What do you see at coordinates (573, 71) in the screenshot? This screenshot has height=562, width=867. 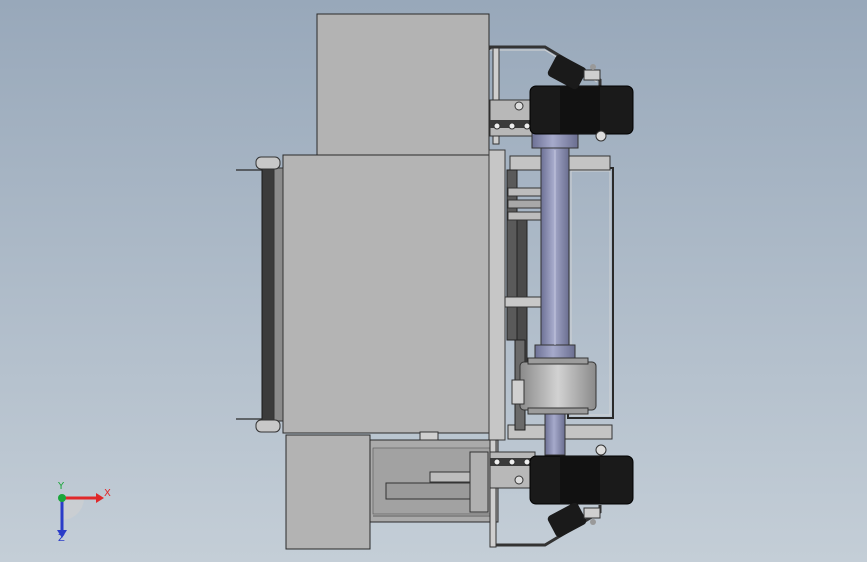 I see `top-angled-motor` at bounding box center [573, 71].